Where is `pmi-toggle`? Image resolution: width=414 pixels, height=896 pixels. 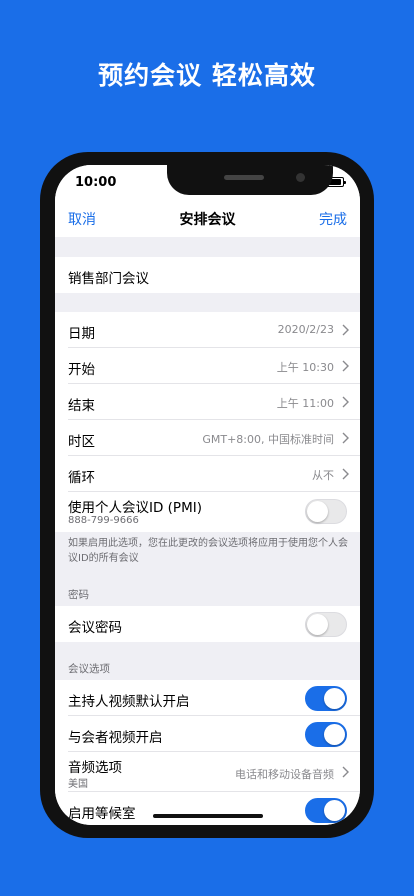 pmi-toggle is located at coordinates (326, 511).